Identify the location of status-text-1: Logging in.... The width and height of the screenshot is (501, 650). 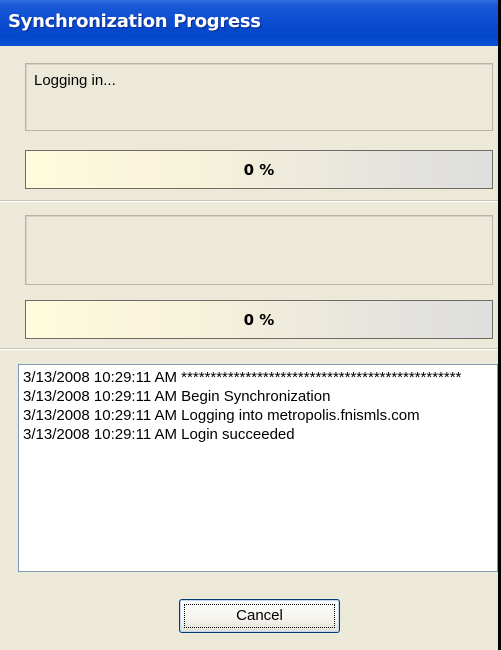
(75, 80).